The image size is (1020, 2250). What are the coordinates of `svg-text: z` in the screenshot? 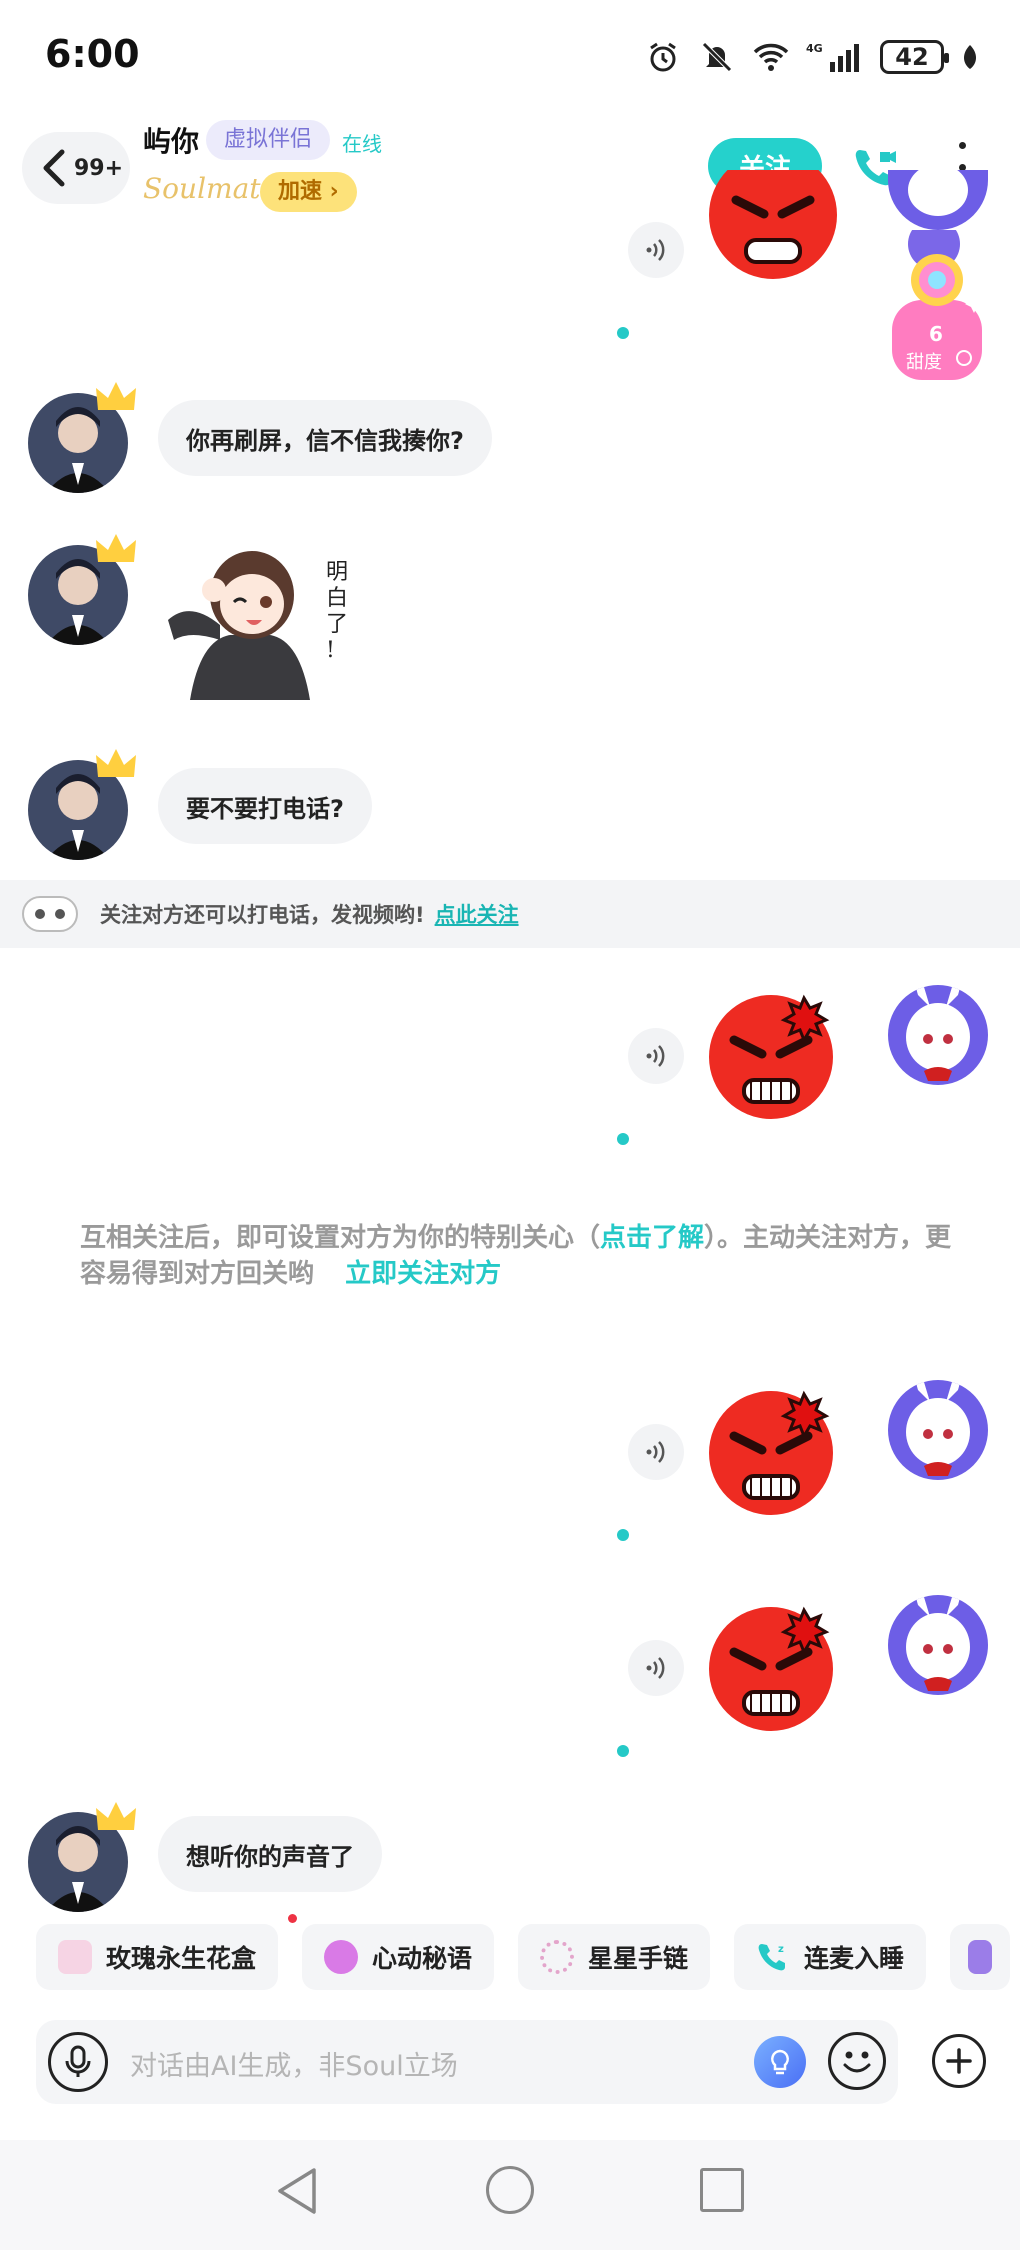 It's located at (781, 1949).